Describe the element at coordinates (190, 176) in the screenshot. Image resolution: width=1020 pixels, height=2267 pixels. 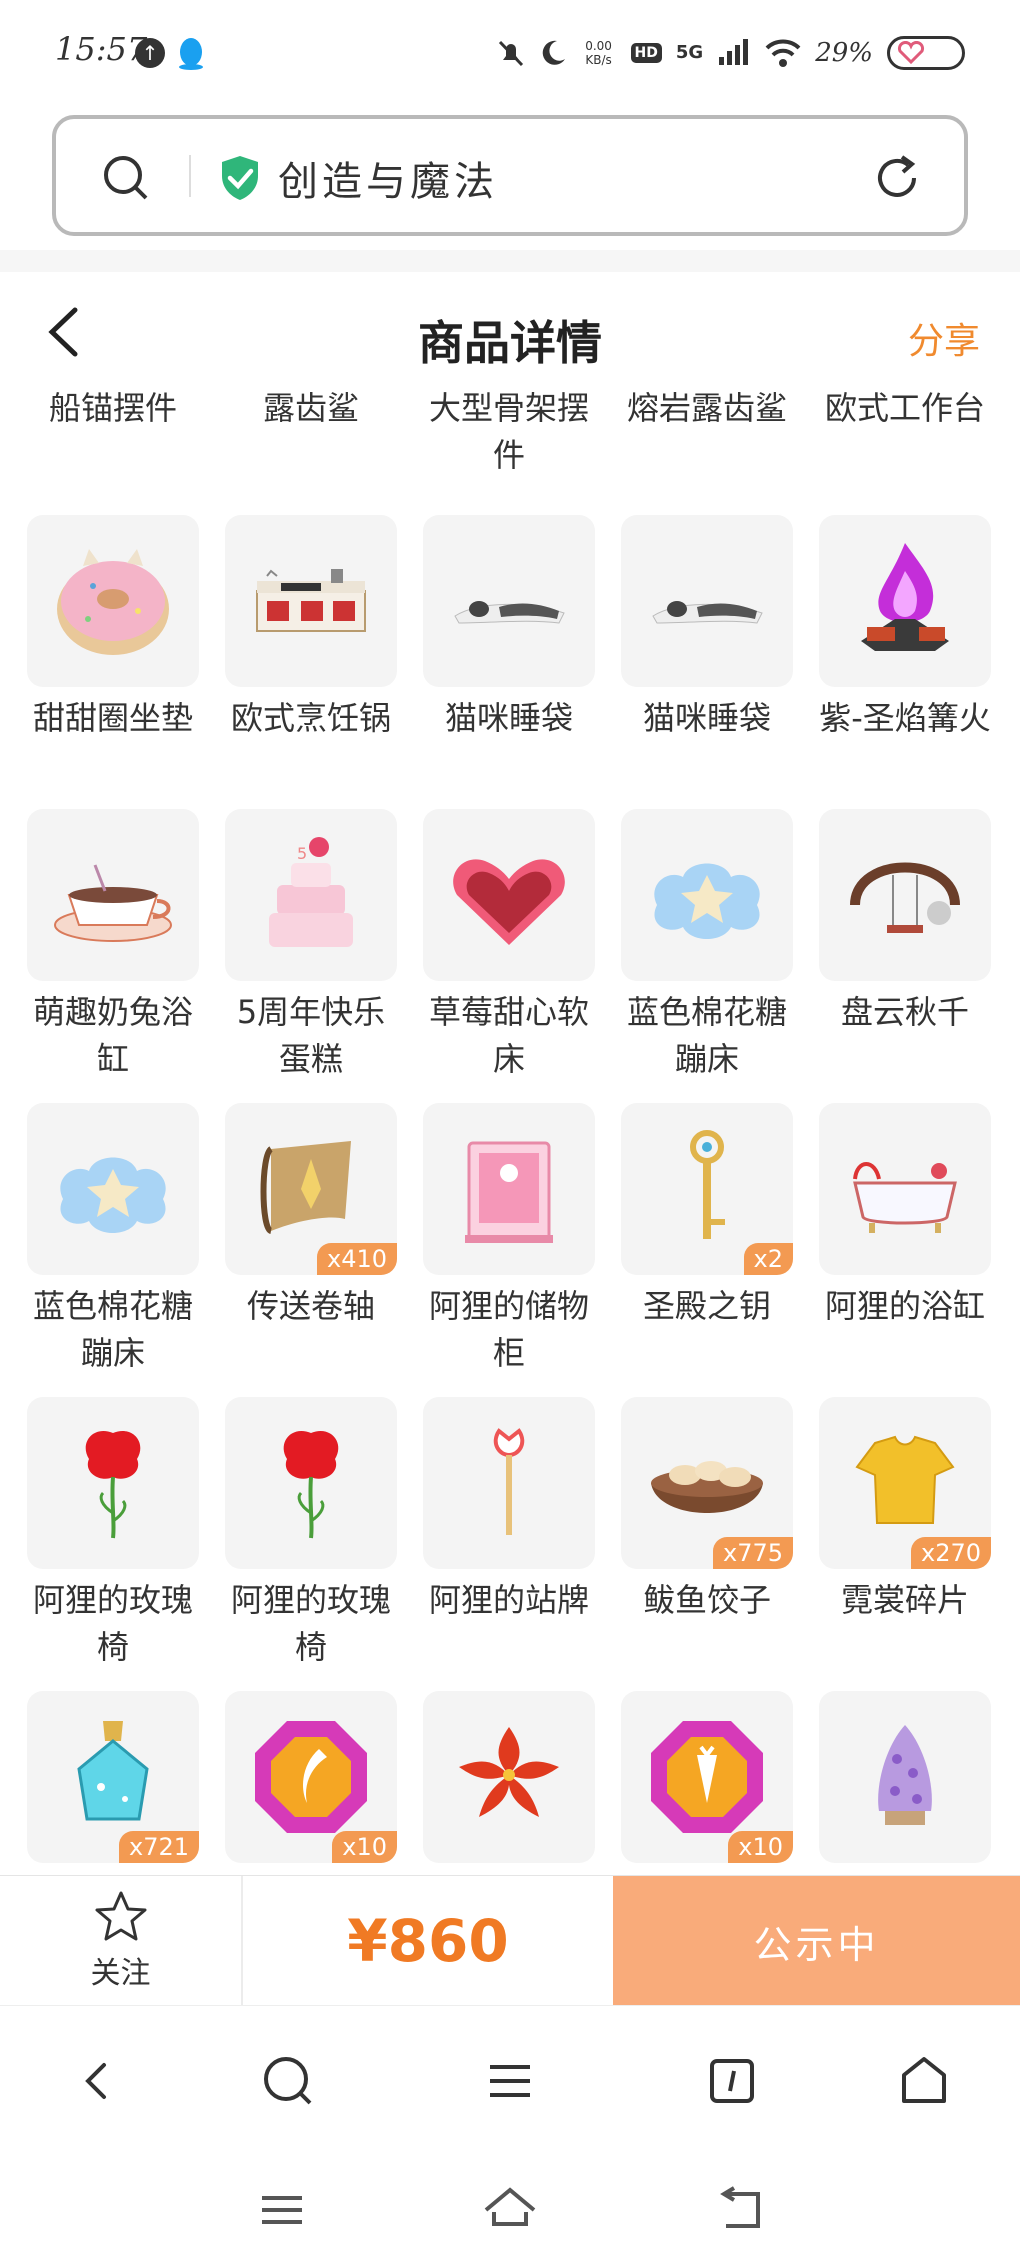
I see `divider` at that location.